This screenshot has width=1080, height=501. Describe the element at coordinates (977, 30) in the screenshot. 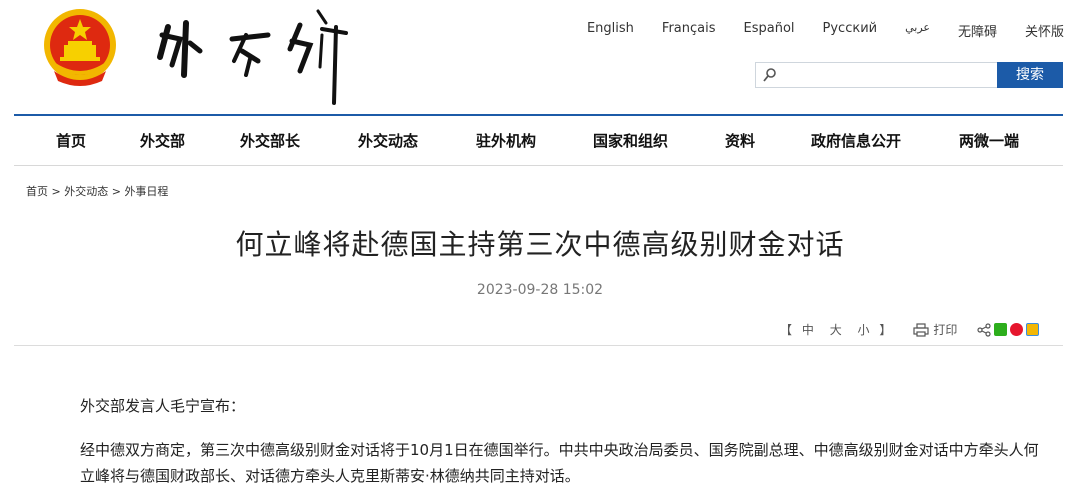

I see `accessibility-link: 无障碍` at that location.